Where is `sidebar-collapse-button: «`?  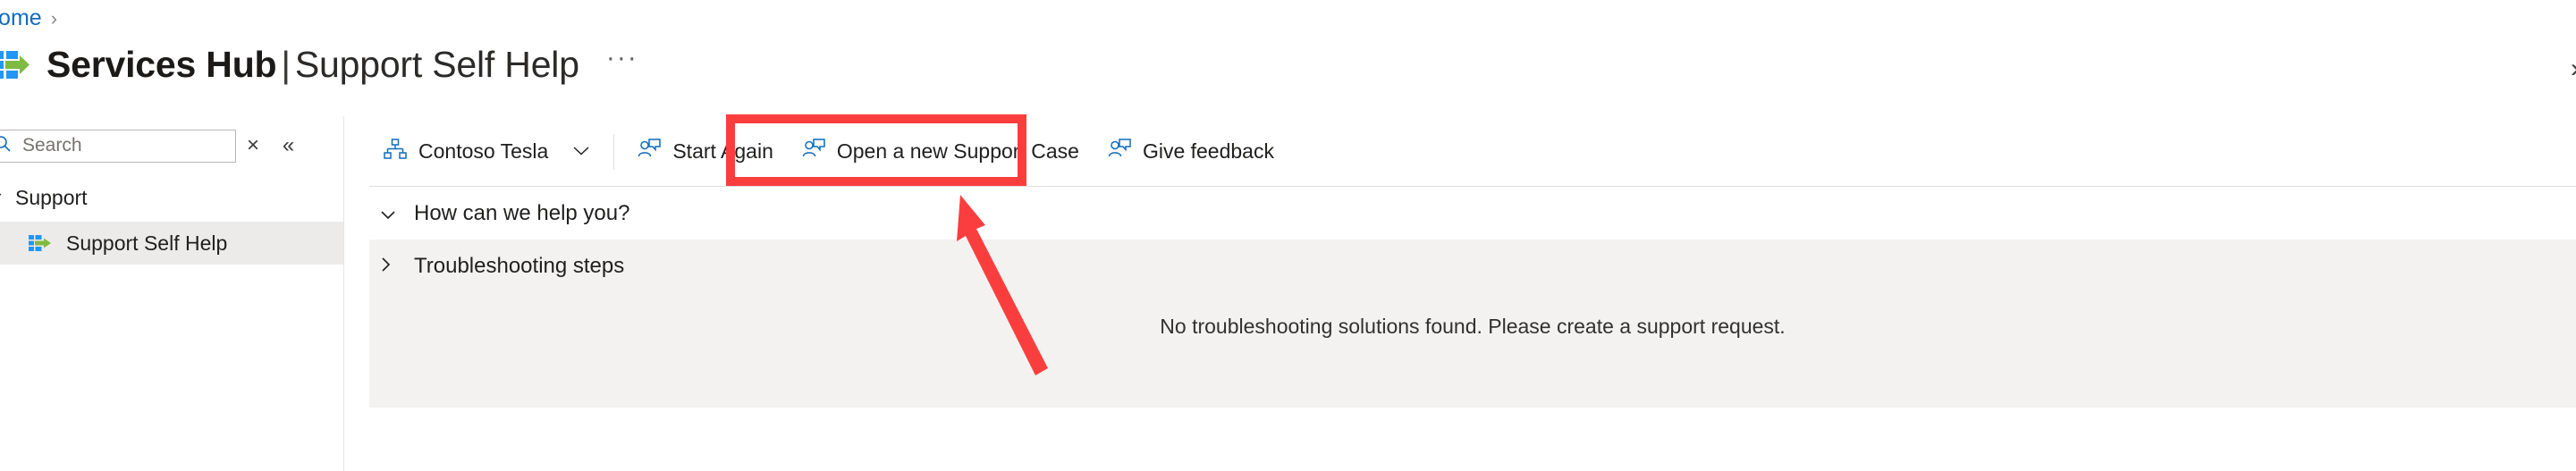
sidebar-collapse-button: « is located at coordinates (287, 146).